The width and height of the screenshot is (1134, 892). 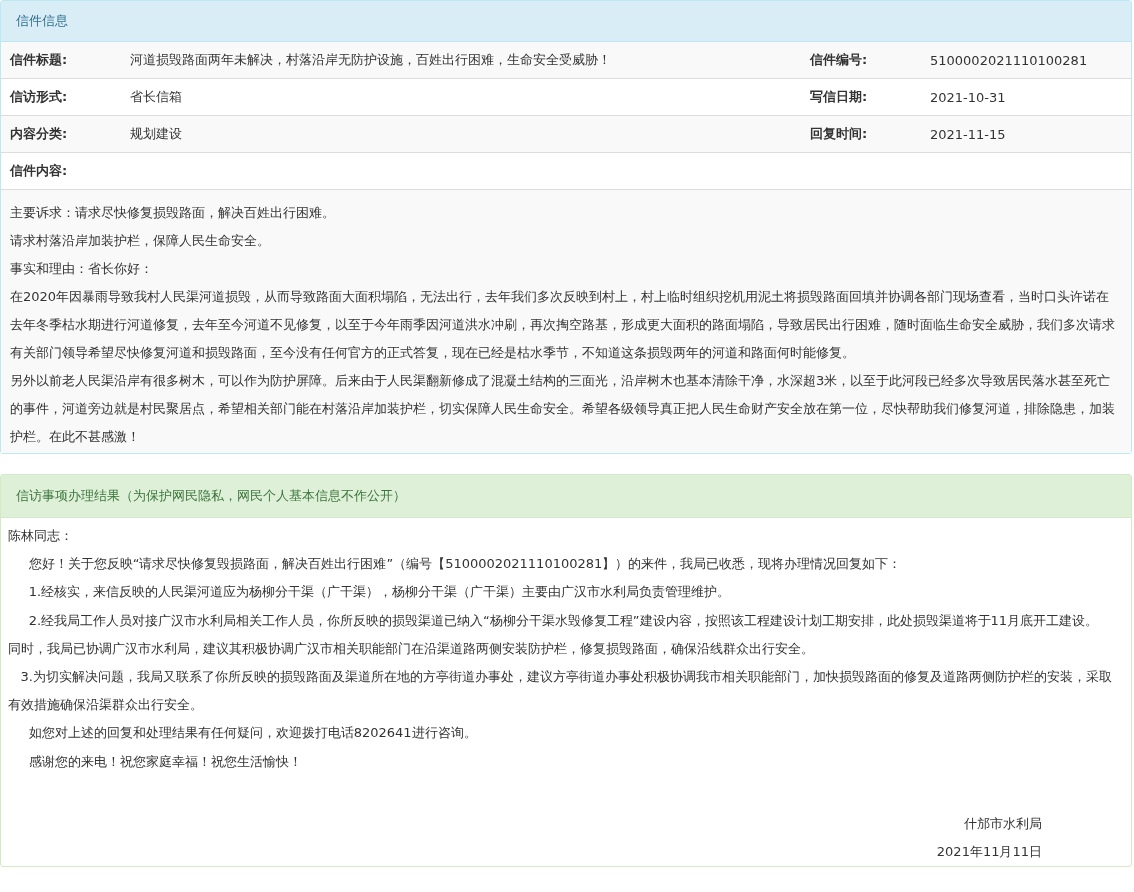 I want to click on content-paragraph: 在2020年因暴雨导致我村人民渠河道损毁，从而导致路面大面积塌陷，无法出行，去年我们多次反映到村上，村上临时组织挖机用泥土将损毁路面回填并协调各部门现场查看，当时口头许诺在去年冬季枯水期进行河道修复，去年至今河道不见修复，以至于今年雨季因河道洪水冲刷，再次掏空路基，形成更大面积的路面塌陷，导致居民出行困难，随时面临生命安全威胁，我们多次请求有关部门领导希望尽快修复河道和损毁路面，至今没有任何官方的正式答复，现在已经是枯水季节，不知道这条损毁两年的河道和路面何时能修复。, so click(x=563, y=325).